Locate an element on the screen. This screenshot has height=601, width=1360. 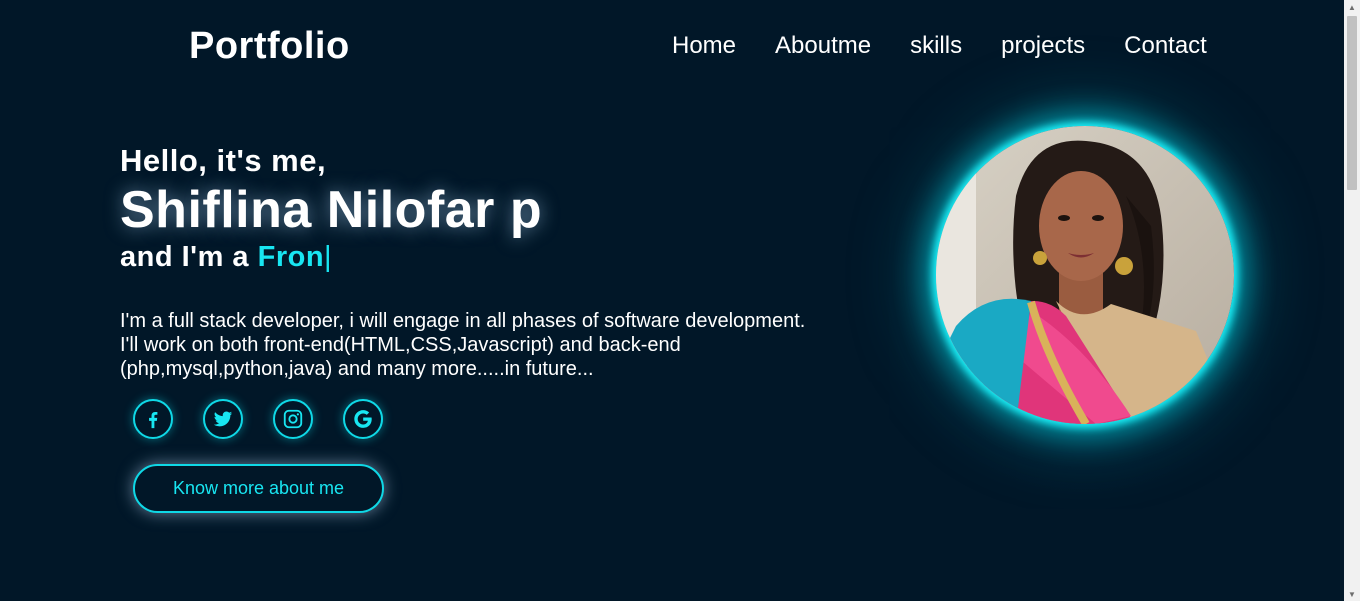
social-links is located at coordinates (273, 419).